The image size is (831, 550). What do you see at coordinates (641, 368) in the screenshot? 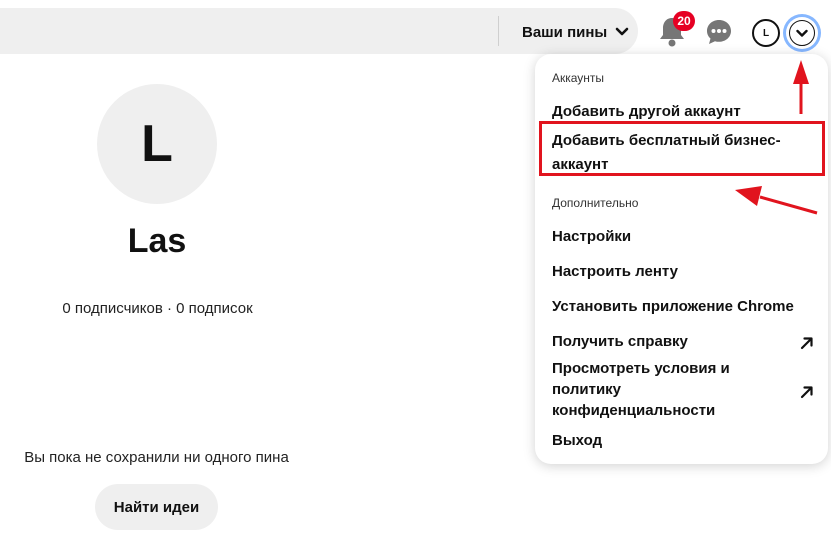
I see `terms-line-1: Просмотреть условия и` at bounding box center [641, 368].